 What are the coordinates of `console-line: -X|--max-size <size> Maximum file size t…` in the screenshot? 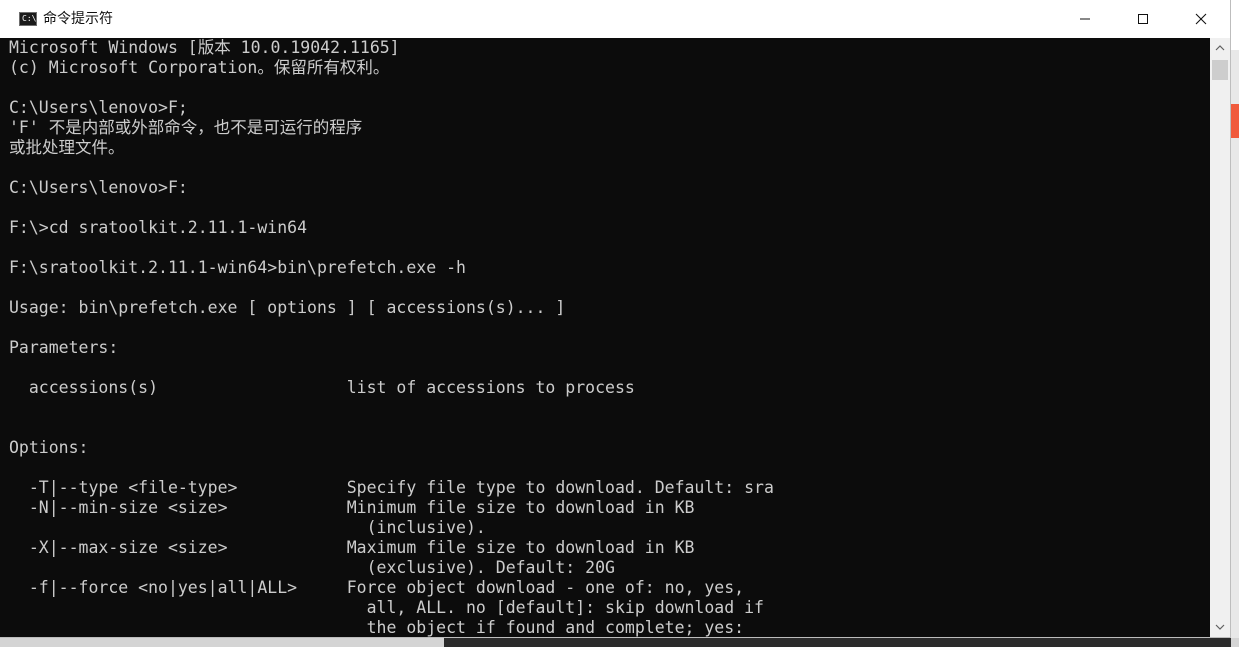 It's located at (352, 547).